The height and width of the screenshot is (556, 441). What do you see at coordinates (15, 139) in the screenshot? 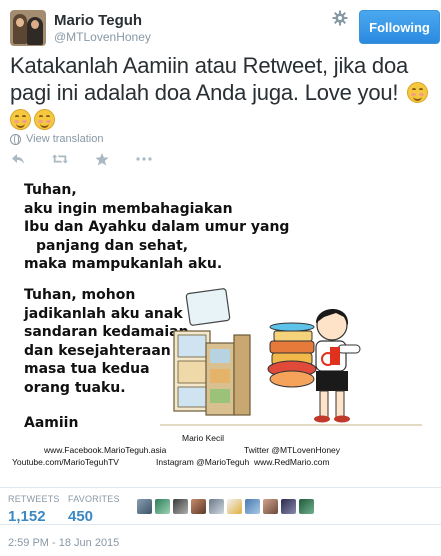
I see `globe-icon` at bounding box center [15, 139].